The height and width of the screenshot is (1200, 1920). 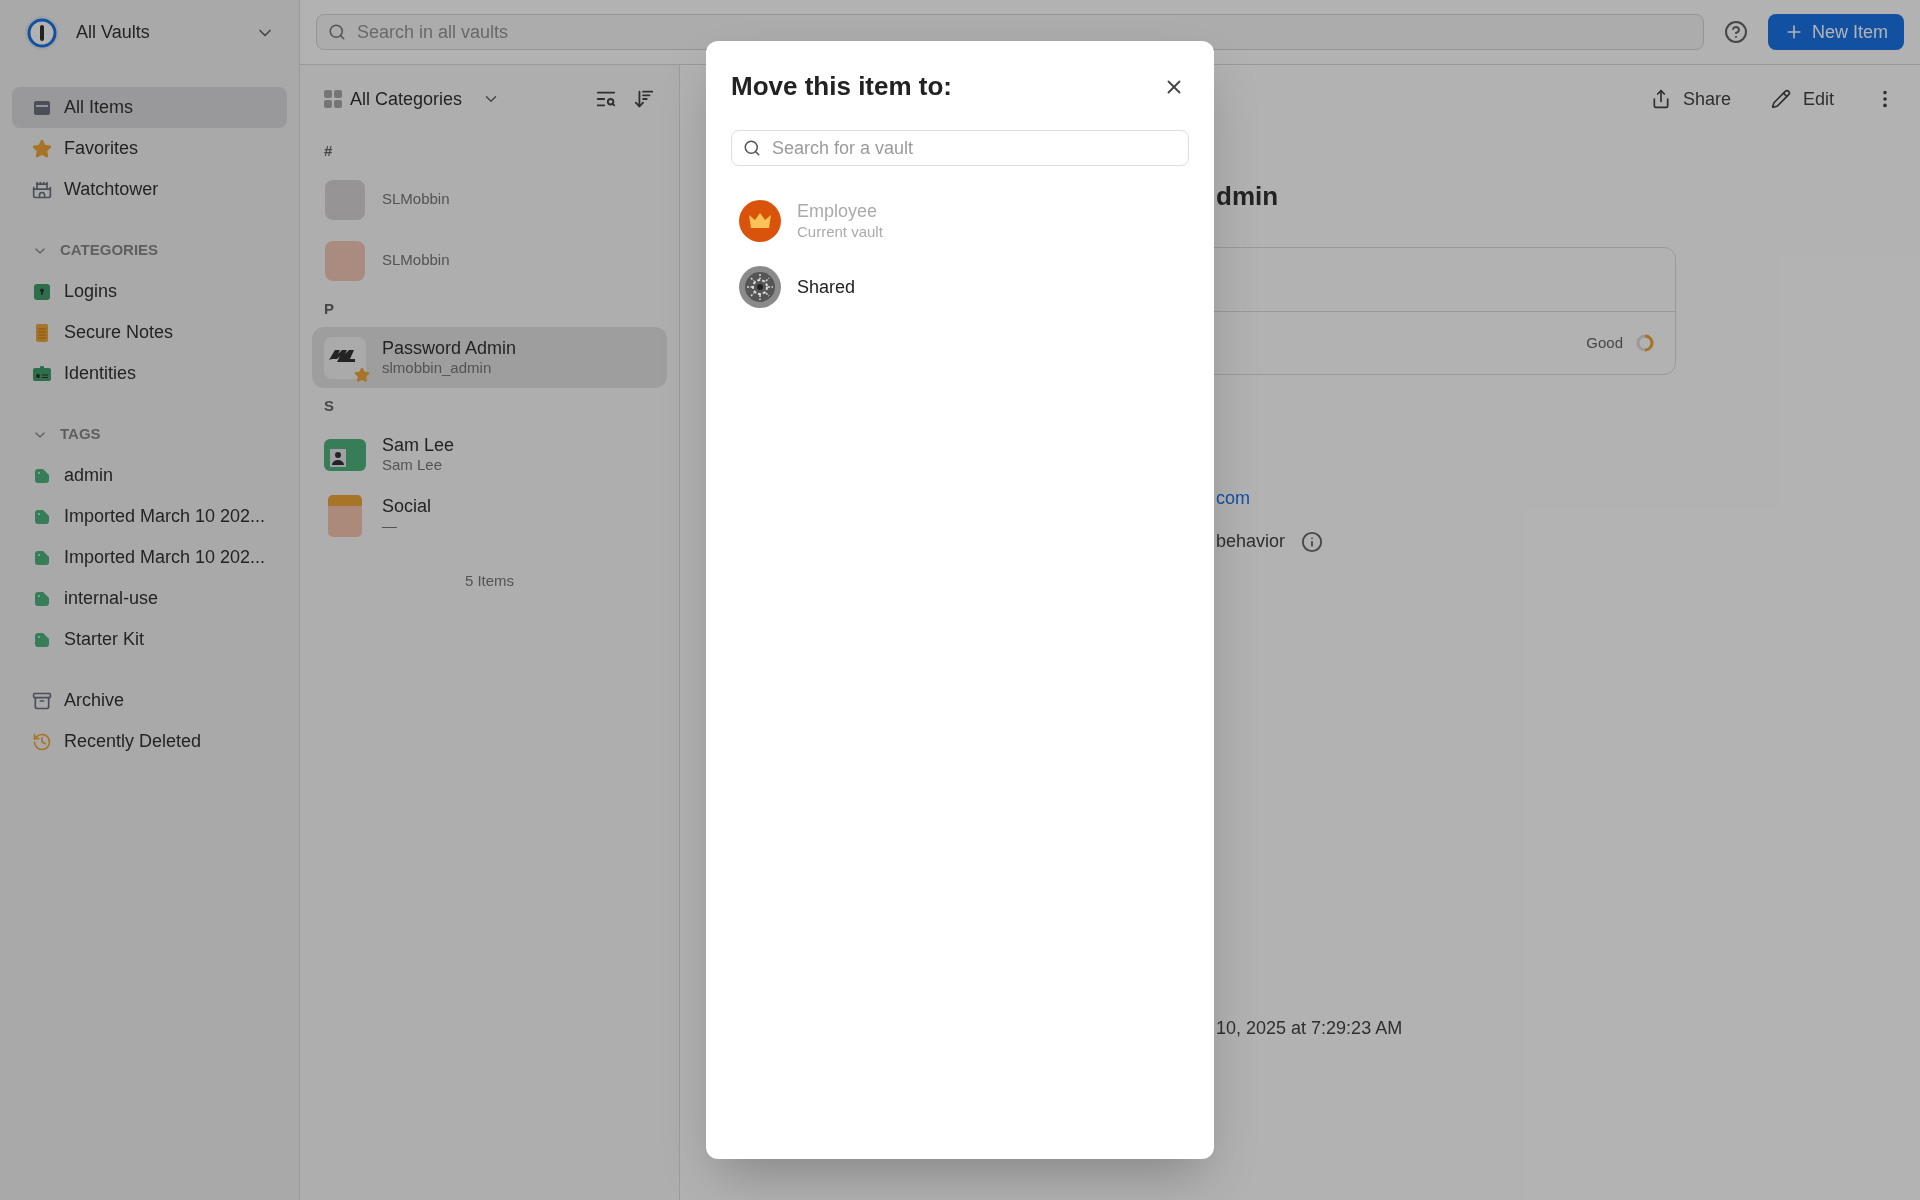 I want to click on item-title: Social, so click(x=407, y=506).